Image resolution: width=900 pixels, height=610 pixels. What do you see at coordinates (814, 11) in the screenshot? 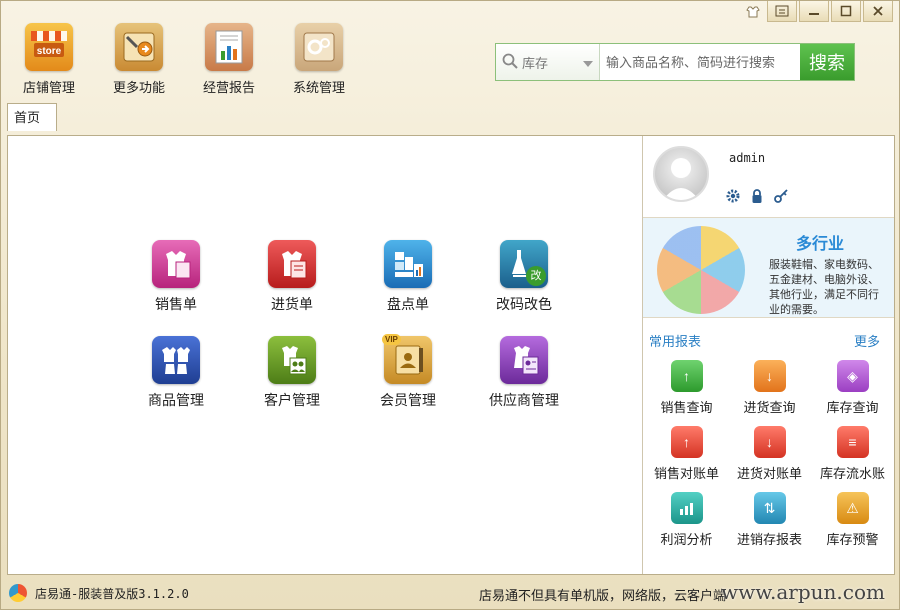
I see `minimize-icon` at bounding box center [814, 11].